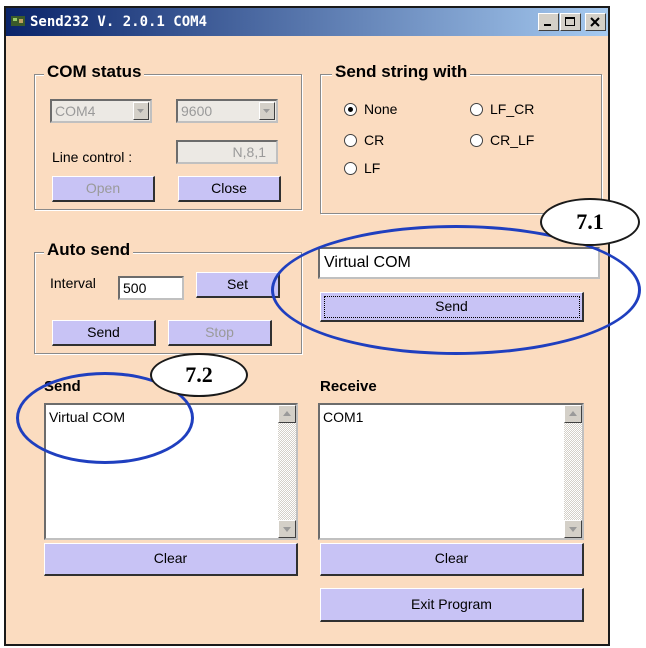 The image size is (646, 648). What do you see at coordinates (512, 140) in the screenshot?
I see `radio-label: CR_LF` at bounding box center [512, 140].